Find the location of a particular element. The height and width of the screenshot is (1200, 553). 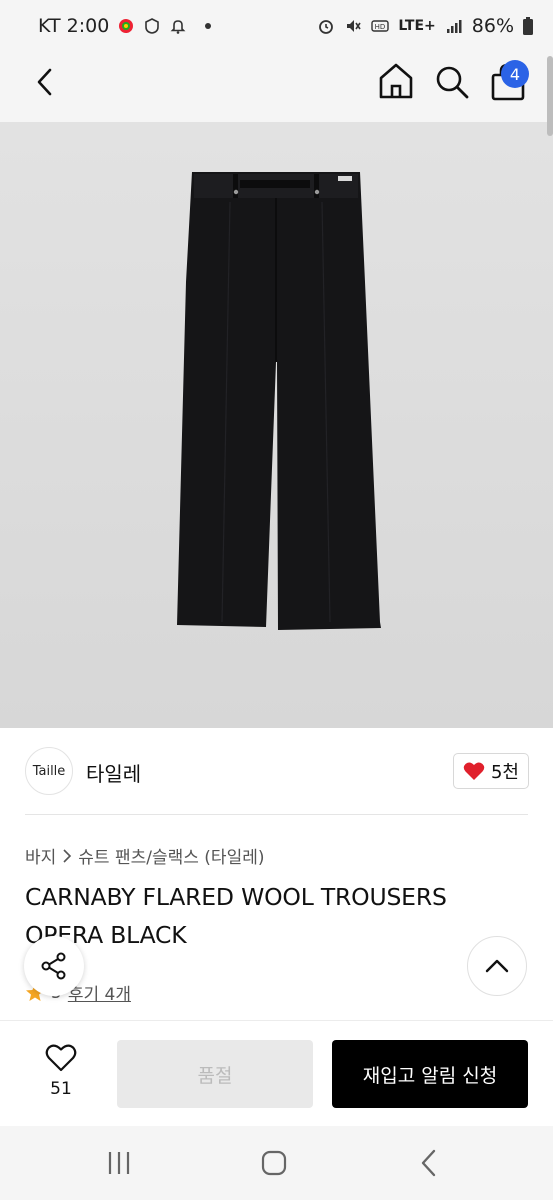

alarm-icon is located at coordinates (326, 27).